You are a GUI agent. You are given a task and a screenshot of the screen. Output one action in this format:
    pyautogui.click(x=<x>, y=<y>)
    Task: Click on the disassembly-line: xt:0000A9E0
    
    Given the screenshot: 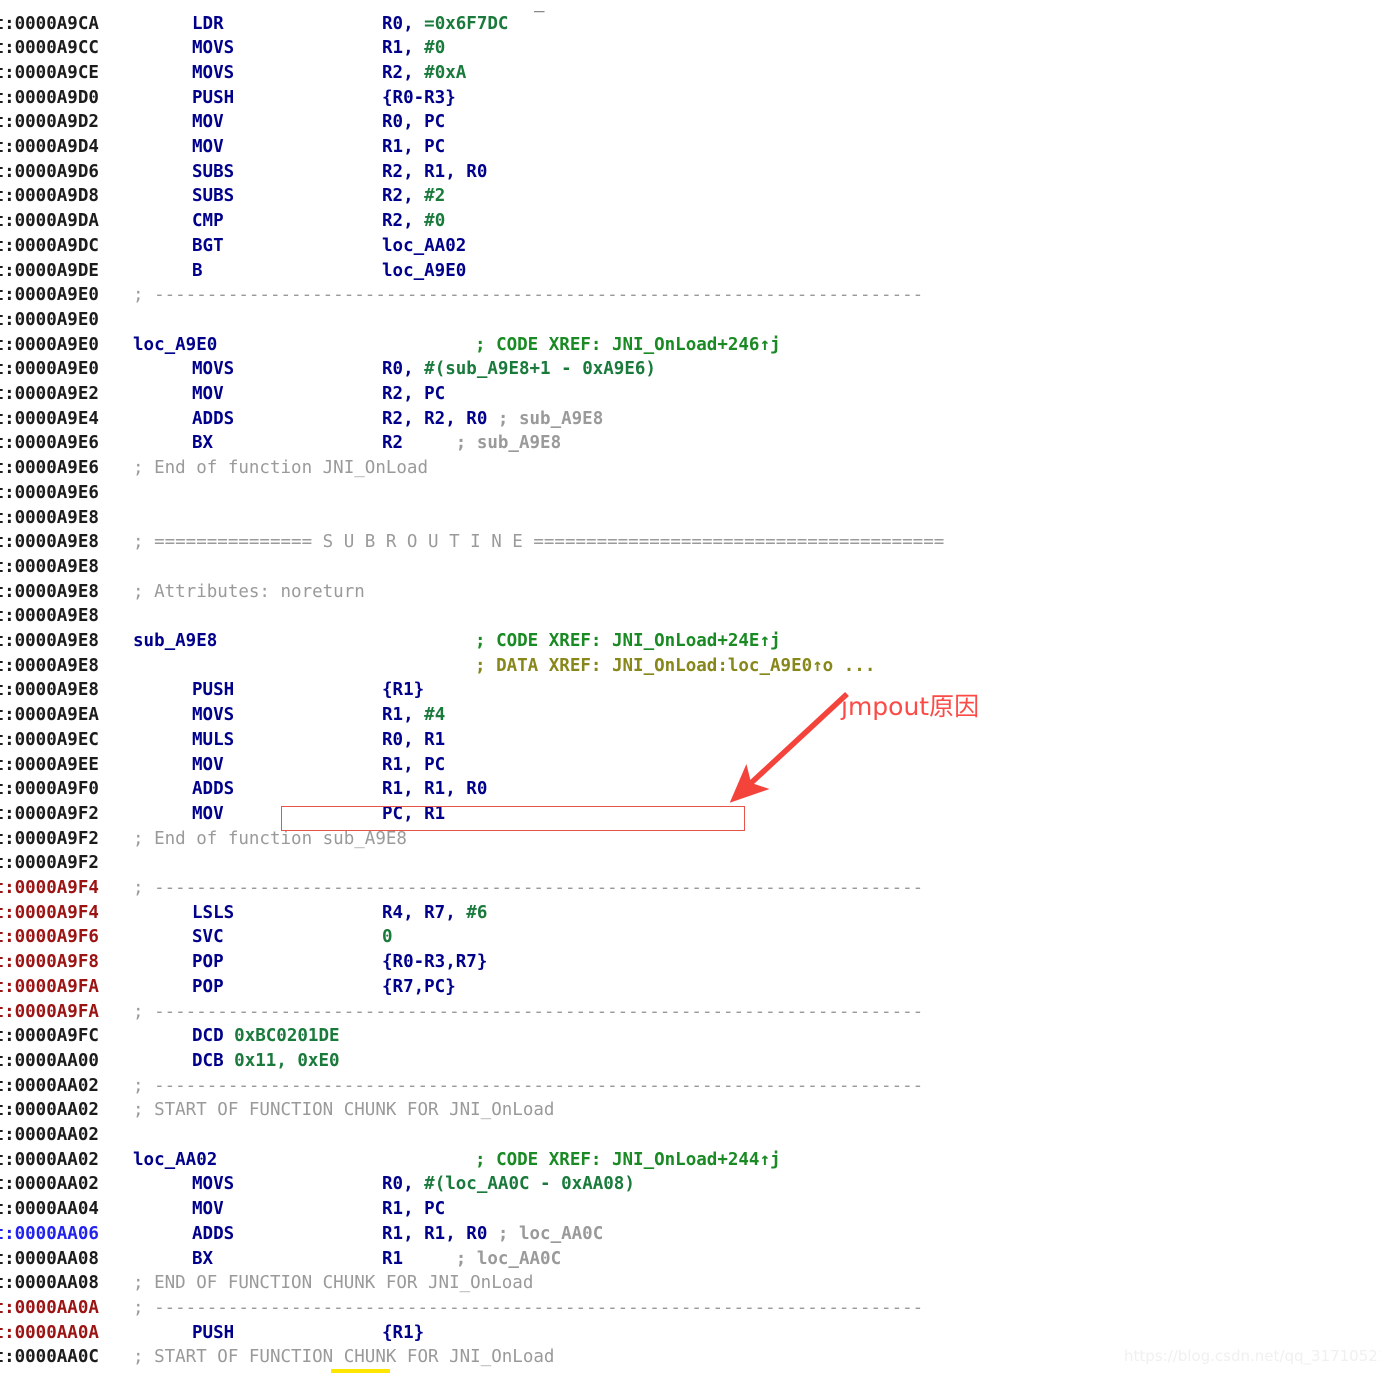 What is the action you would take?
    pyautogui.click(x=690, y=320)
    